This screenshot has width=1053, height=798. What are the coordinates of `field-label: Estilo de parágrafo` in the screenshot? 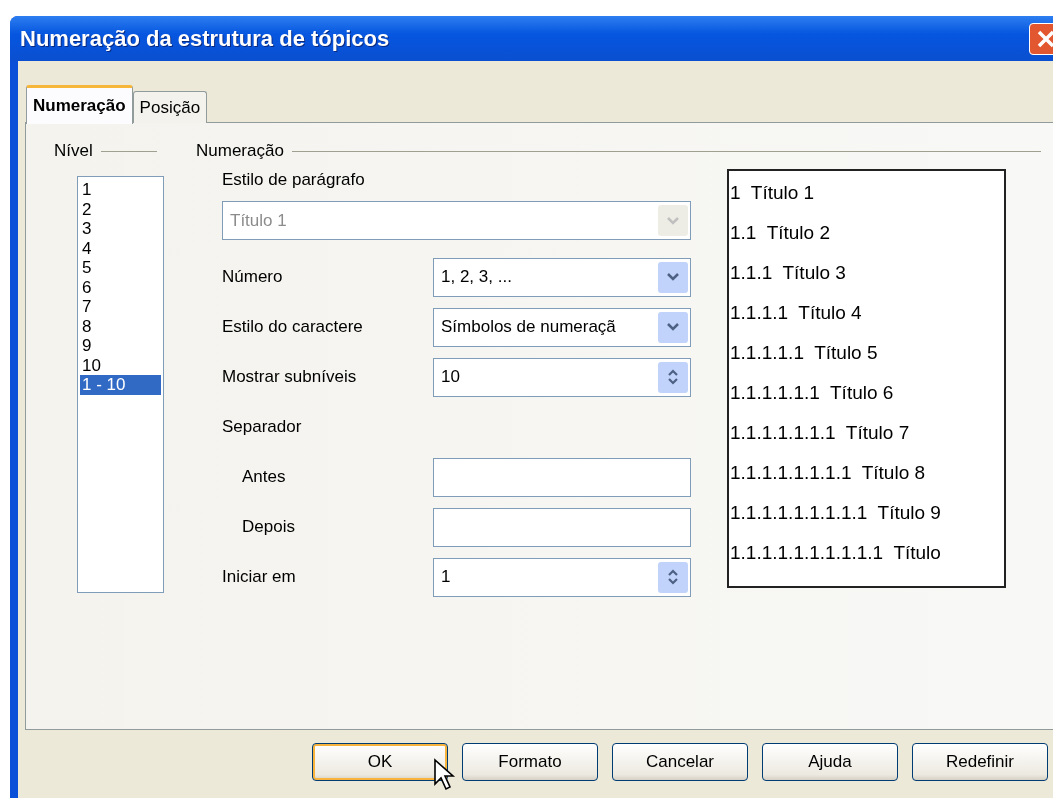 It's located at (294, 180).